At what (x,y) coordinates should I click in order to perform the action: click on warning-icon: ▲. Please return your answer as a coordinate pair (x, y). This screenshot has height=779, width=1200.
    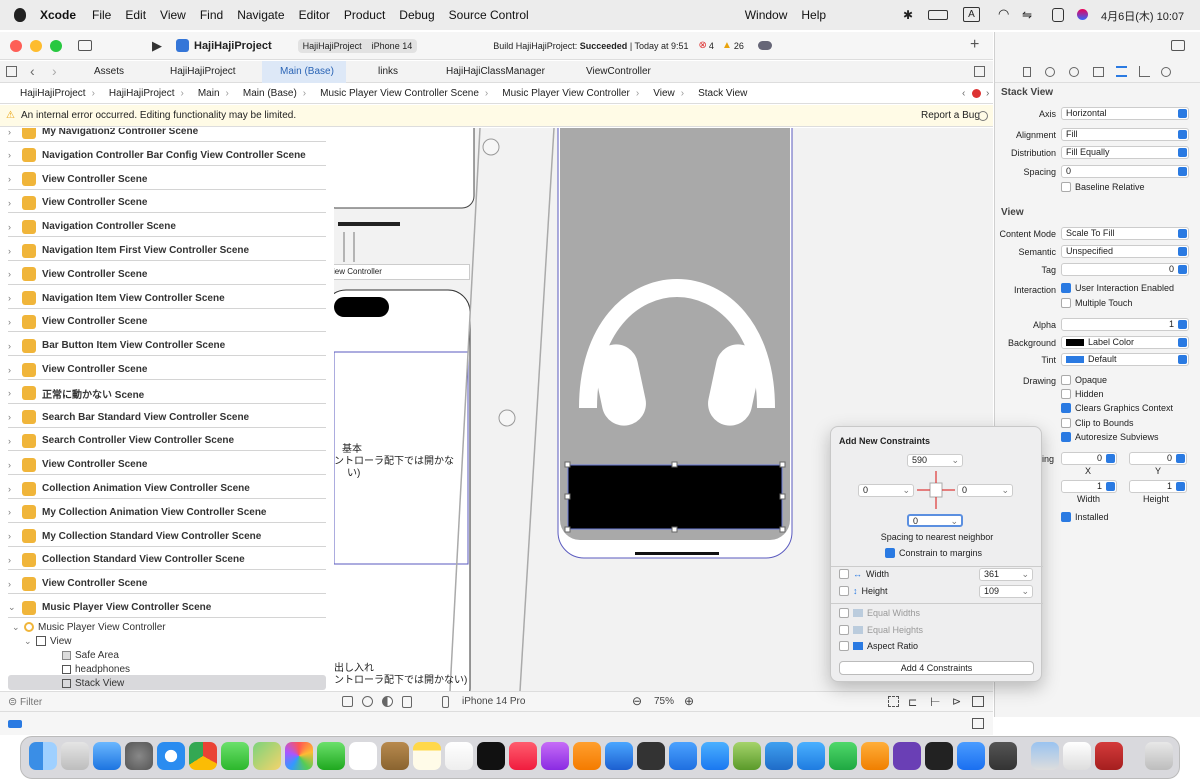
    Looking at the image, I should click on (727, 45).